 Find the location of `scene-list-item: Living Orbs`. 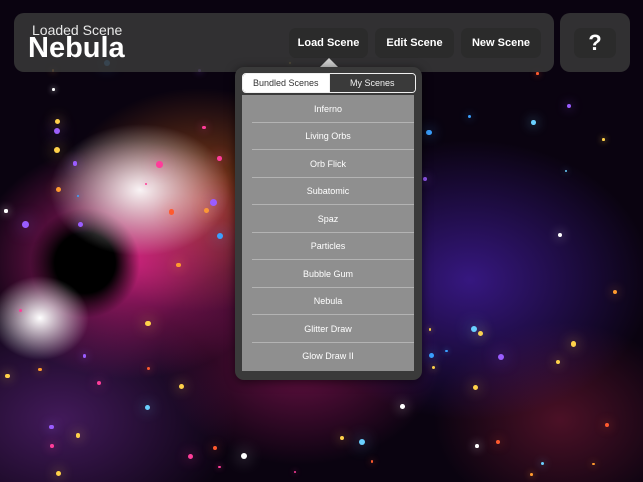

scene-list-item: Living Orbs is located at coordinates (328, 137).